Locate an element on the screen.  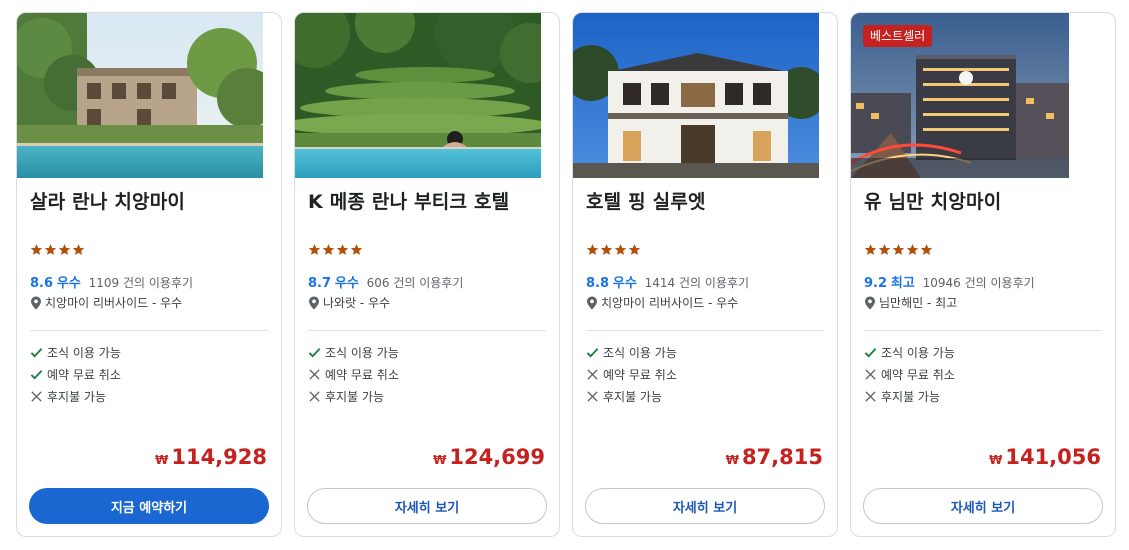
review-count: 1109 건의 이용후기 is located at coordinates (141, 283).